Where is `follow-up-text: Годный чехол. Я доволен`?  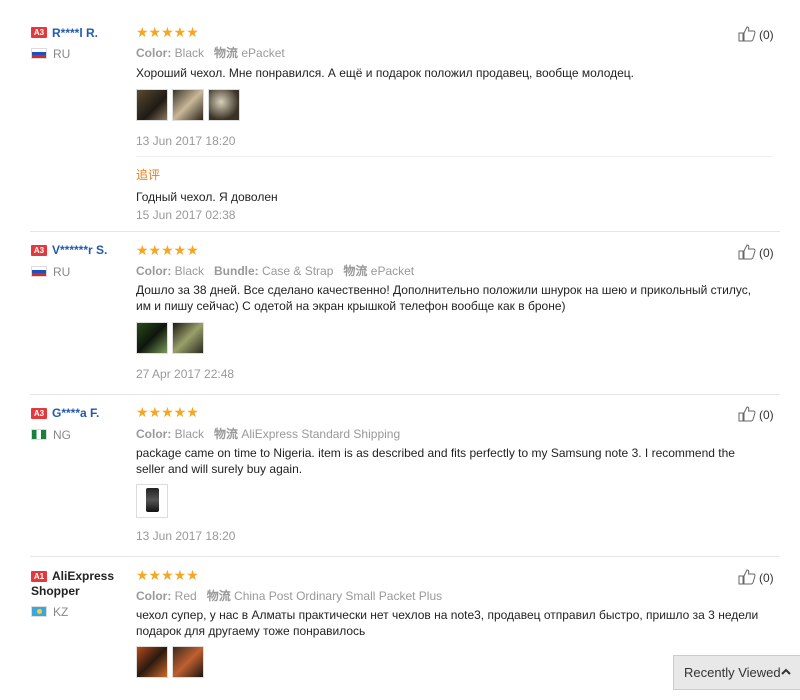 follow-up-text: Годный чехол. Я доволен is located at coordinates (207, 197).